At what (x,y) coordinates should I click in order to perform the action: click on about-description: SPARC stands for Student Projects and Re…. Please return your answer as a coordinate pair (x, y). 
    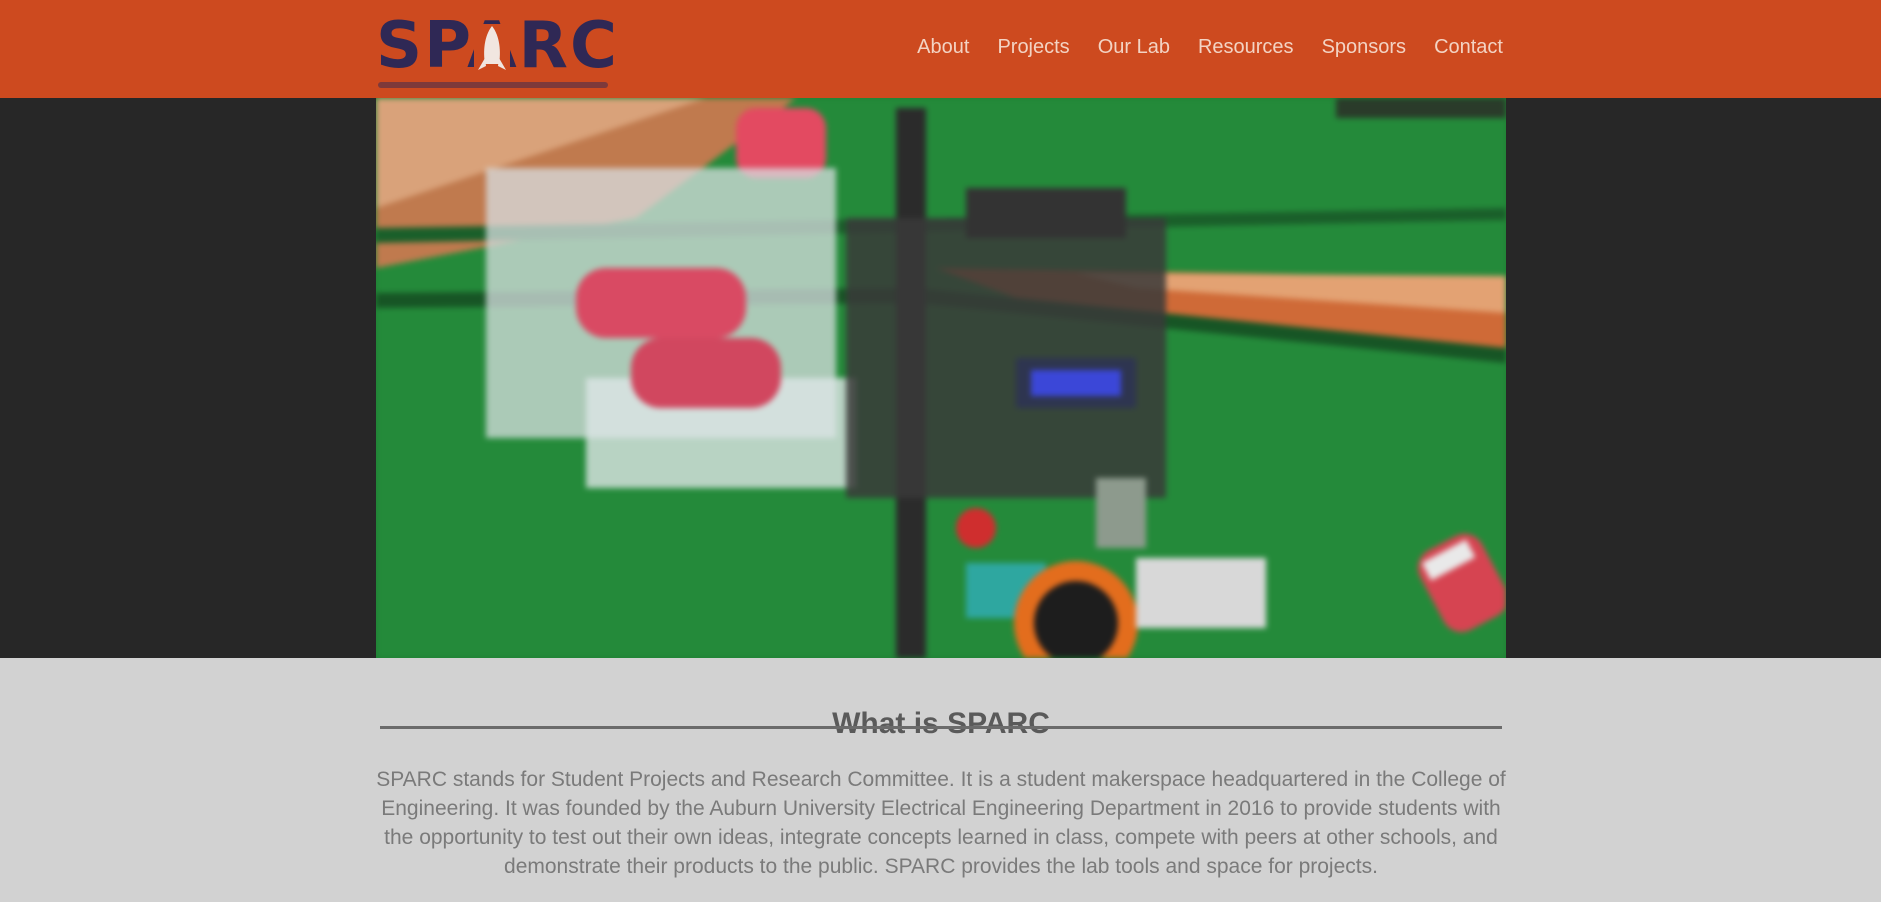
    Looking at the image, I should click on (941, 823).